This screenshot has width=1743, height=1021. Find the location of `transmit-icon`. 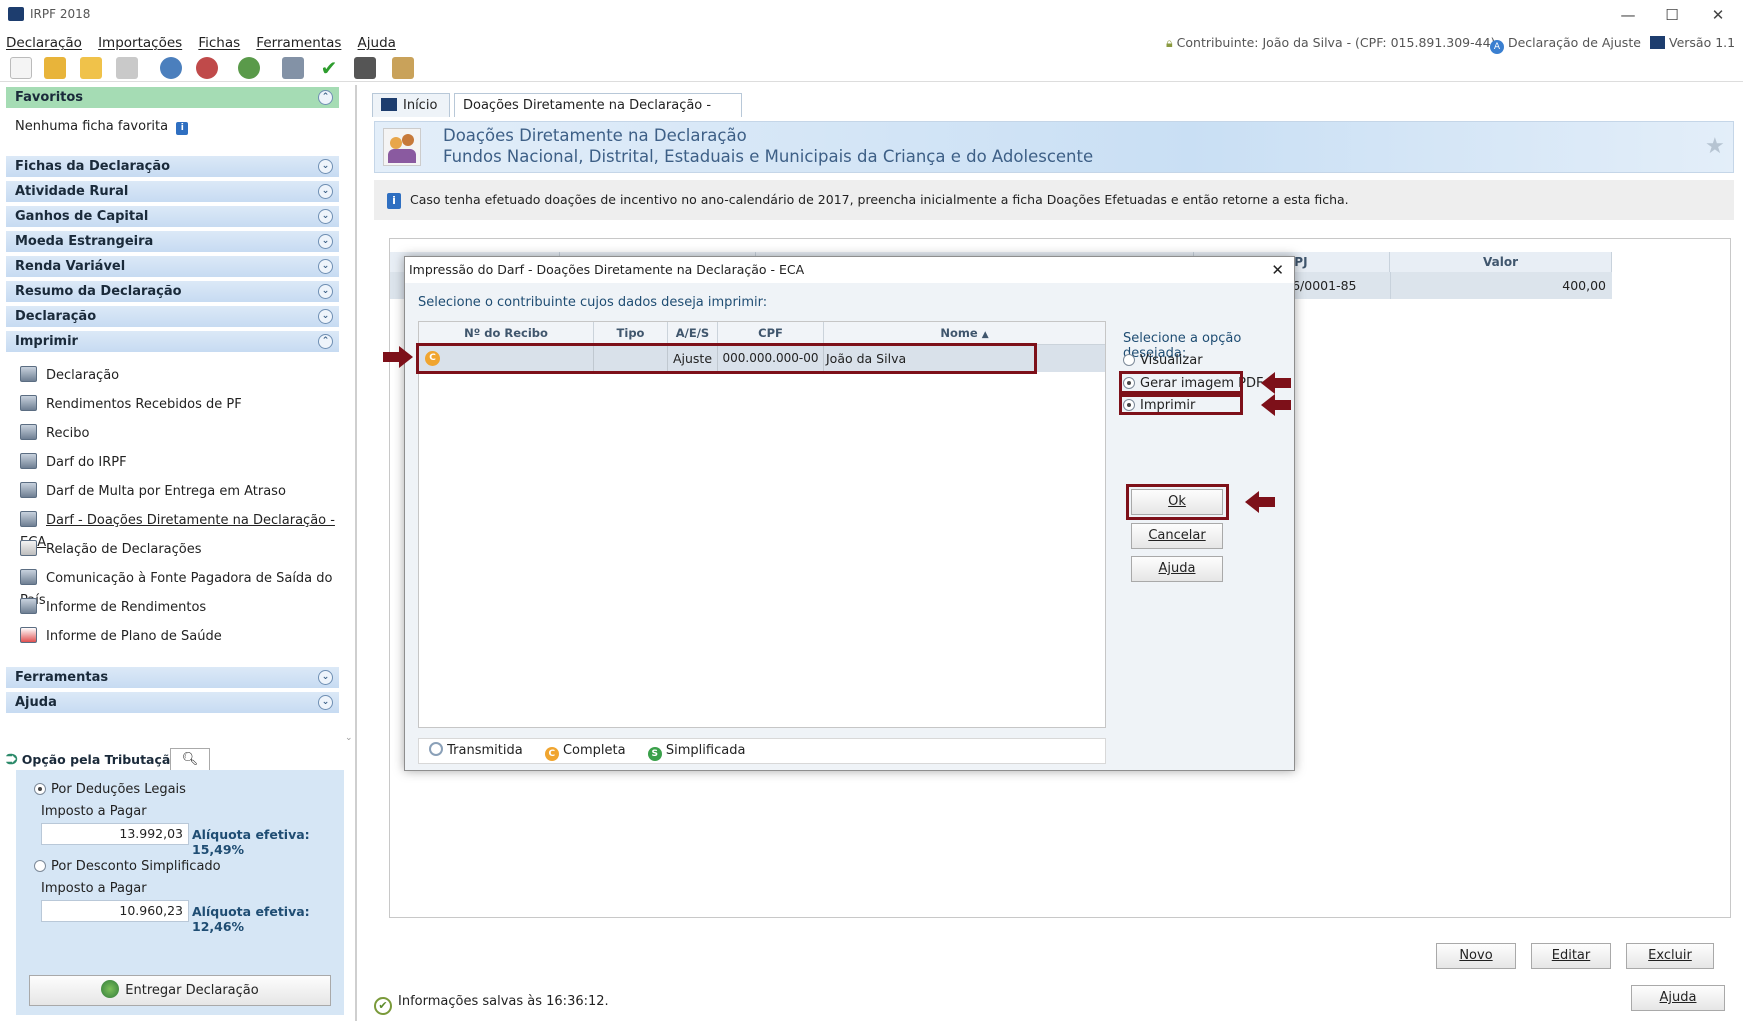

transmit-icon is located at coordinates (171, 68).